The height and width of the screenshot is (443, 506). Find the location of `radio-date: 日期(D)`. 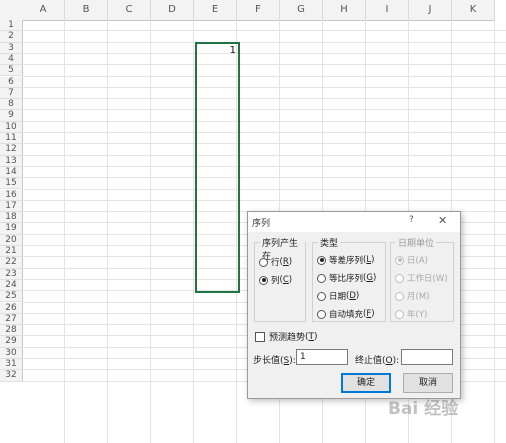

radio-date: 日期(D) is located at coordinates (338, 296).